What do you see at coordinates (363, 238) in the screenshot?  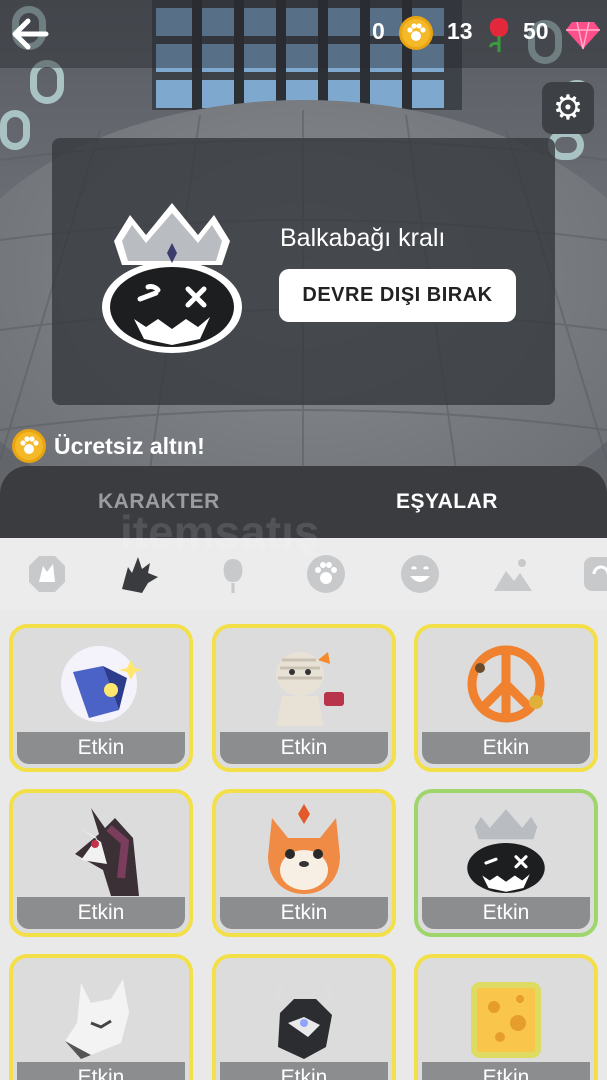 I see `equipped-item-name: Balkabağı kralı` at bounding box center [363, 238].